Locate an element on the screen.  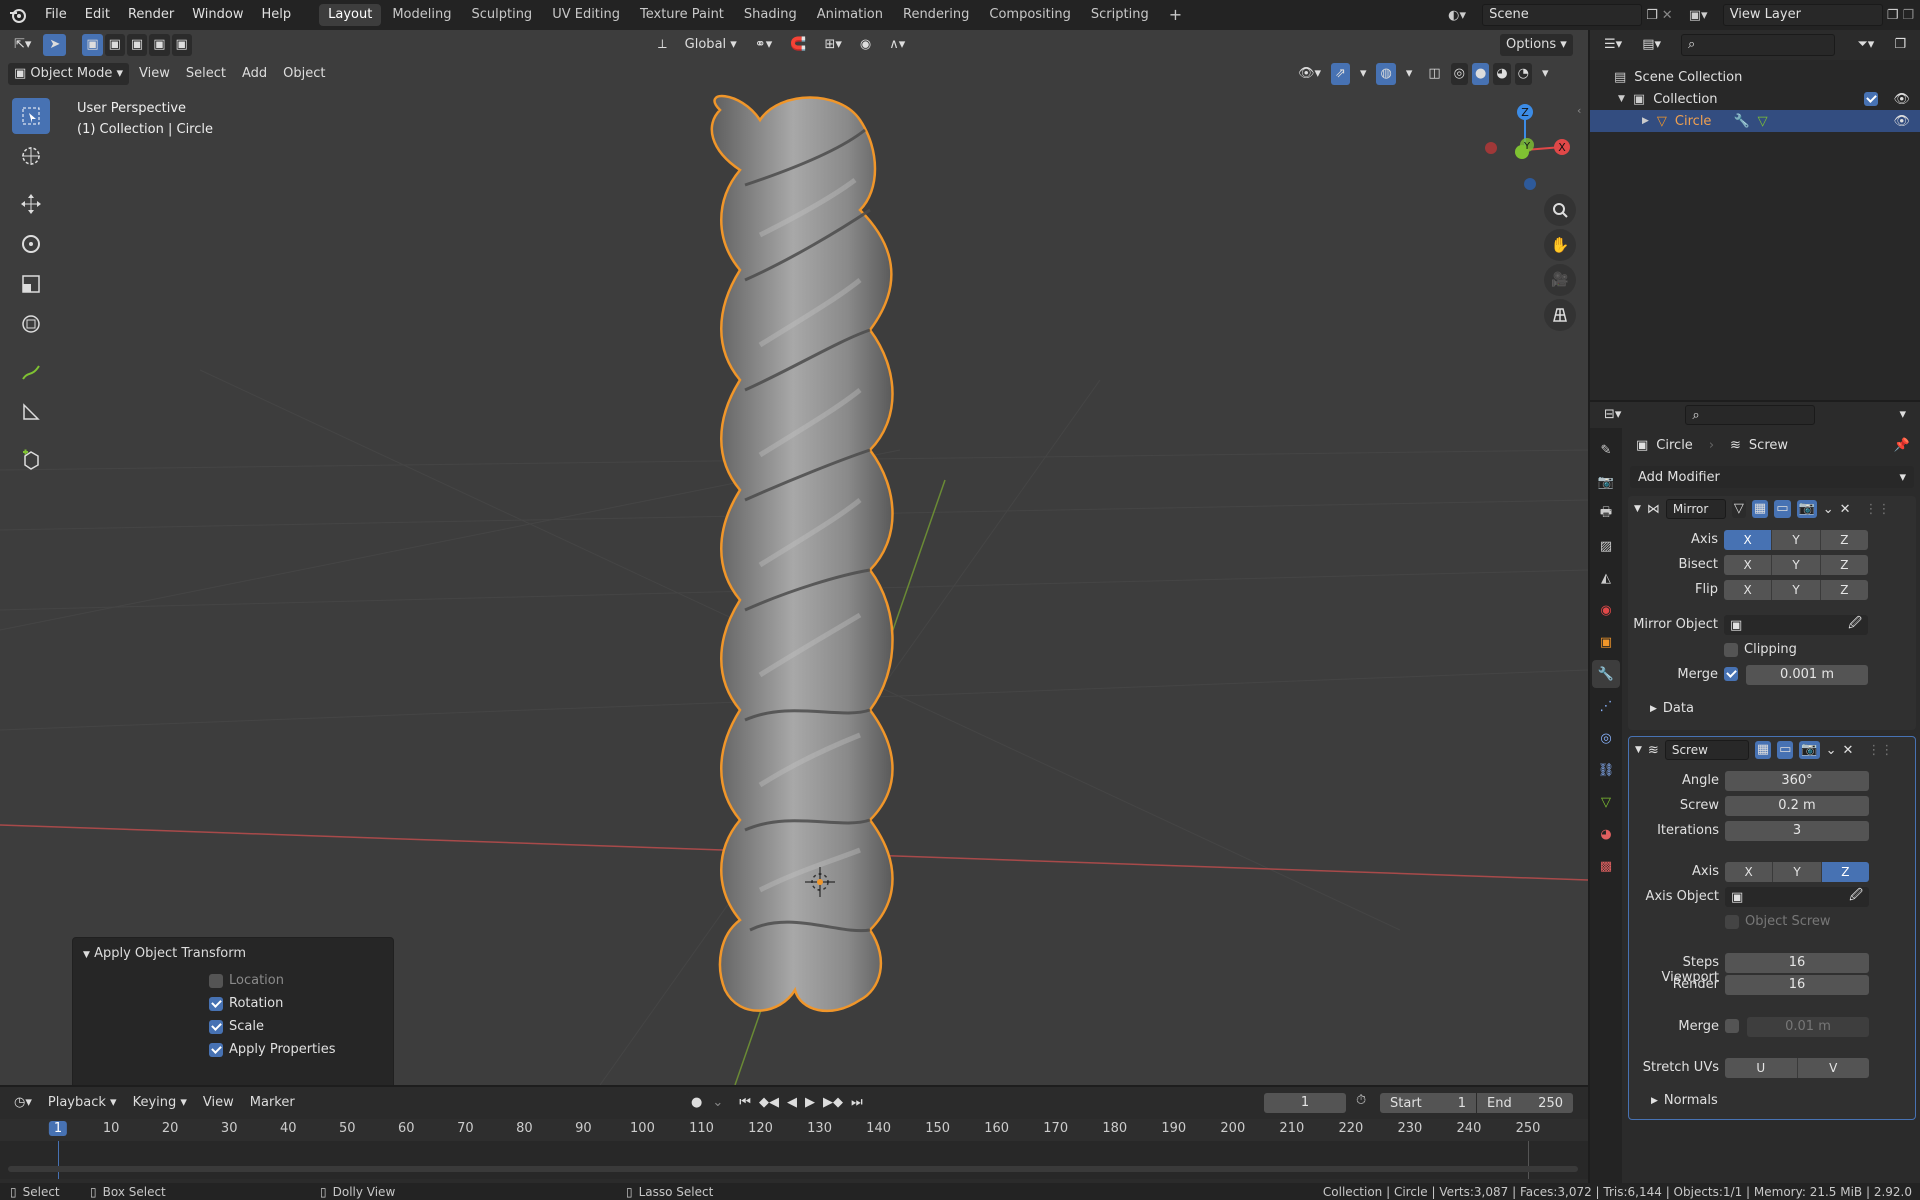
outliner-row-collection: ▼ ▣ Collection 👁 is located at coordinates (1755, 99).